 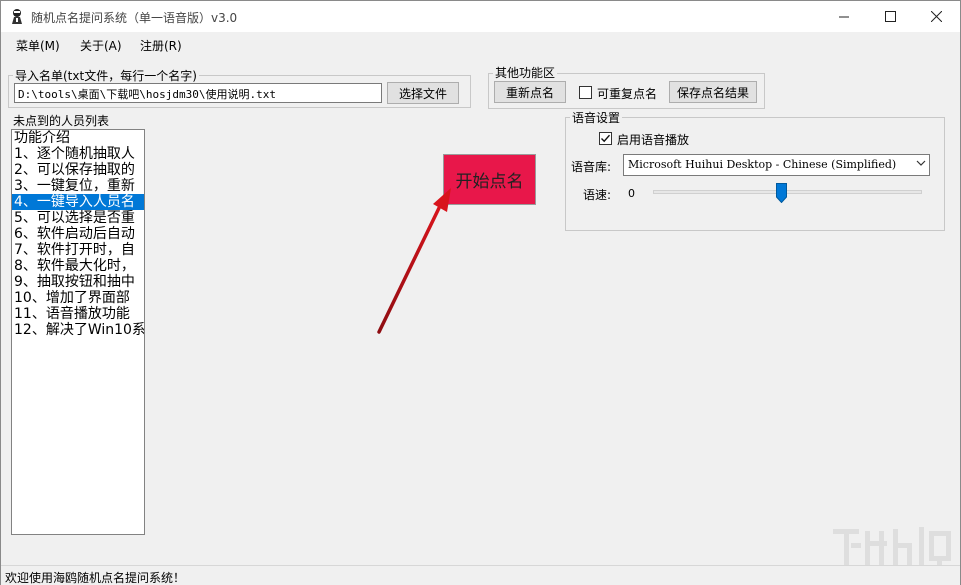 I want to click on app-icon, so click(x=17, y=16).